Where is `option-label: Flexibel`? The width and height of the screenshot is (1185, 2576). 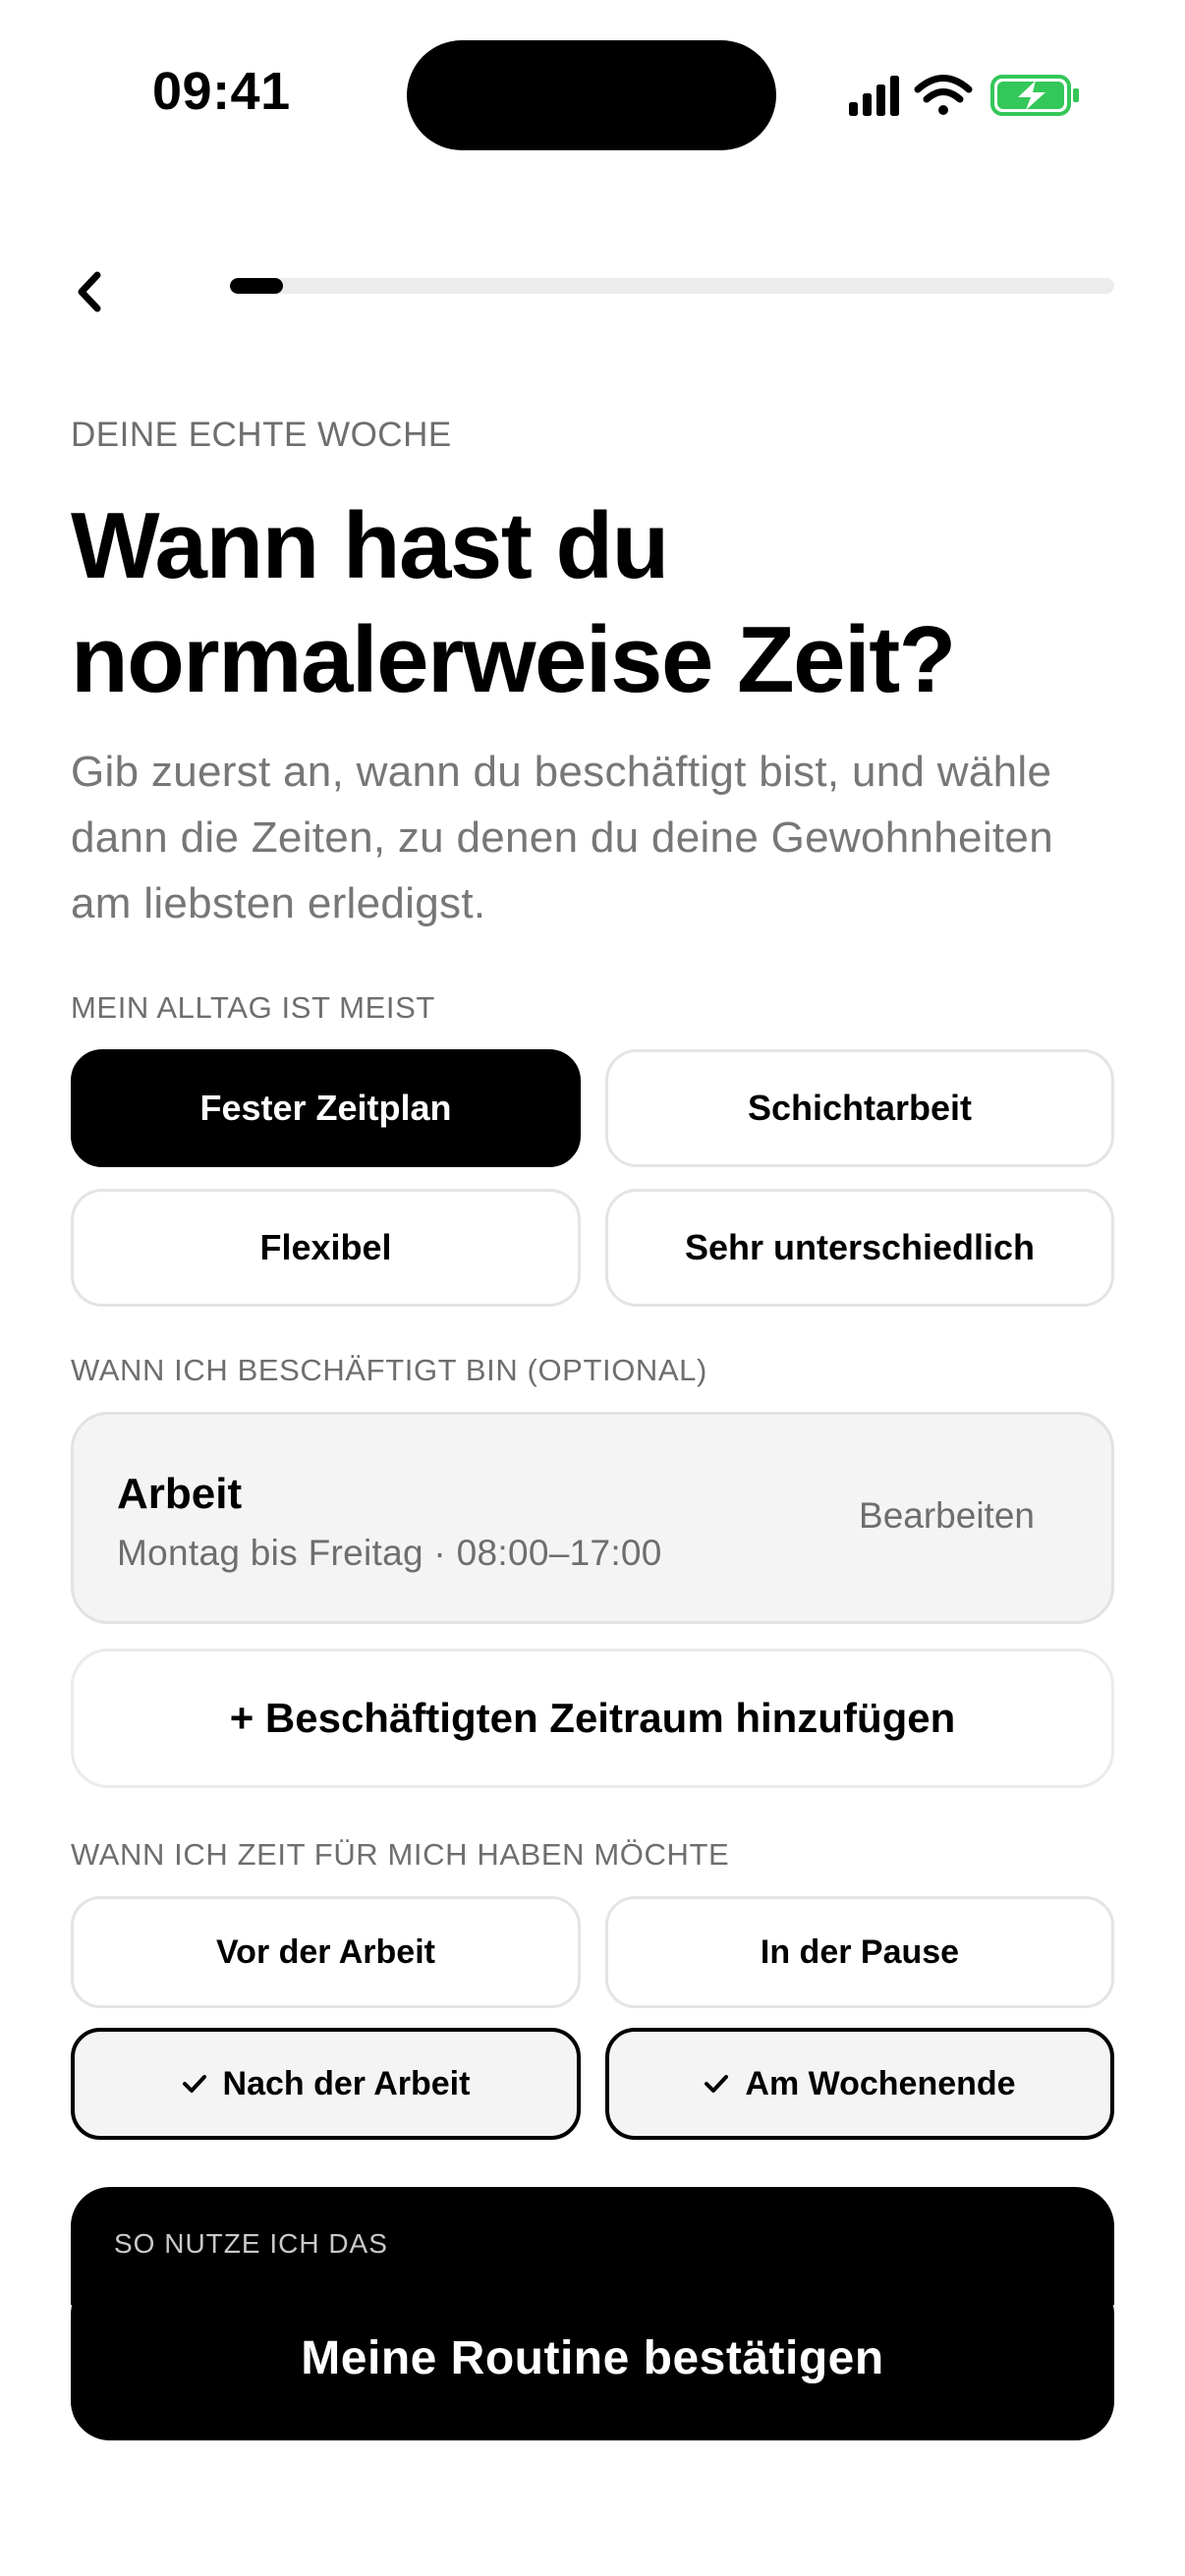
option-label: Flexibel is located at coordinates (325, 1247).